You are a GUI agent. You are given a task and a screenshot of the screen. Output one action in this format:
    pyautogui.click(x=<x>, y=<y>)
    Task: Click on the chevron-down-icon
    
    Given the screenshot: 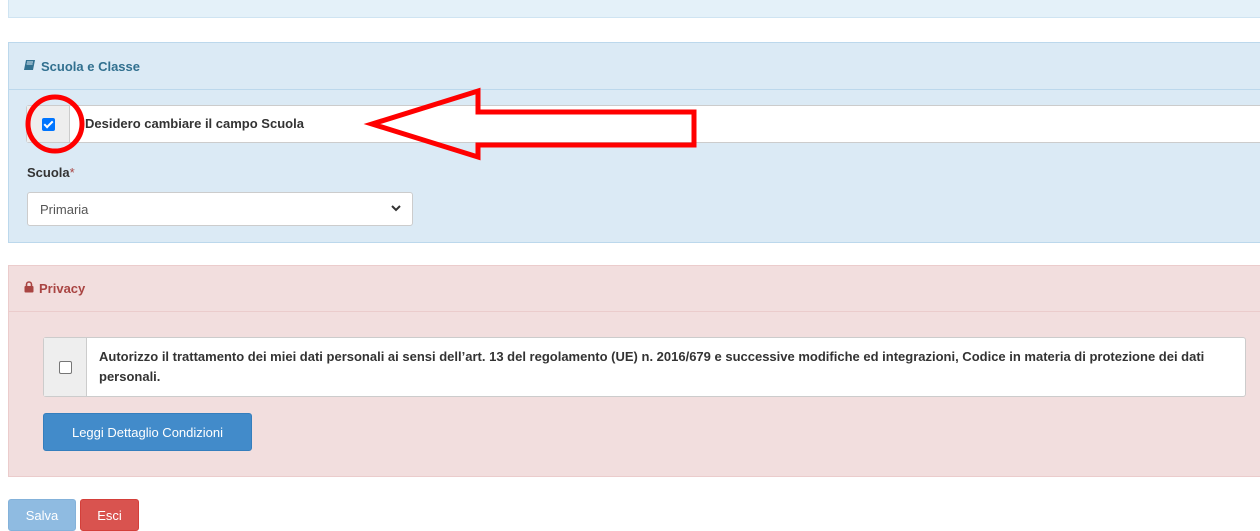 What is the action you would take?
    pyautogui.click(x=396, y=209)
    